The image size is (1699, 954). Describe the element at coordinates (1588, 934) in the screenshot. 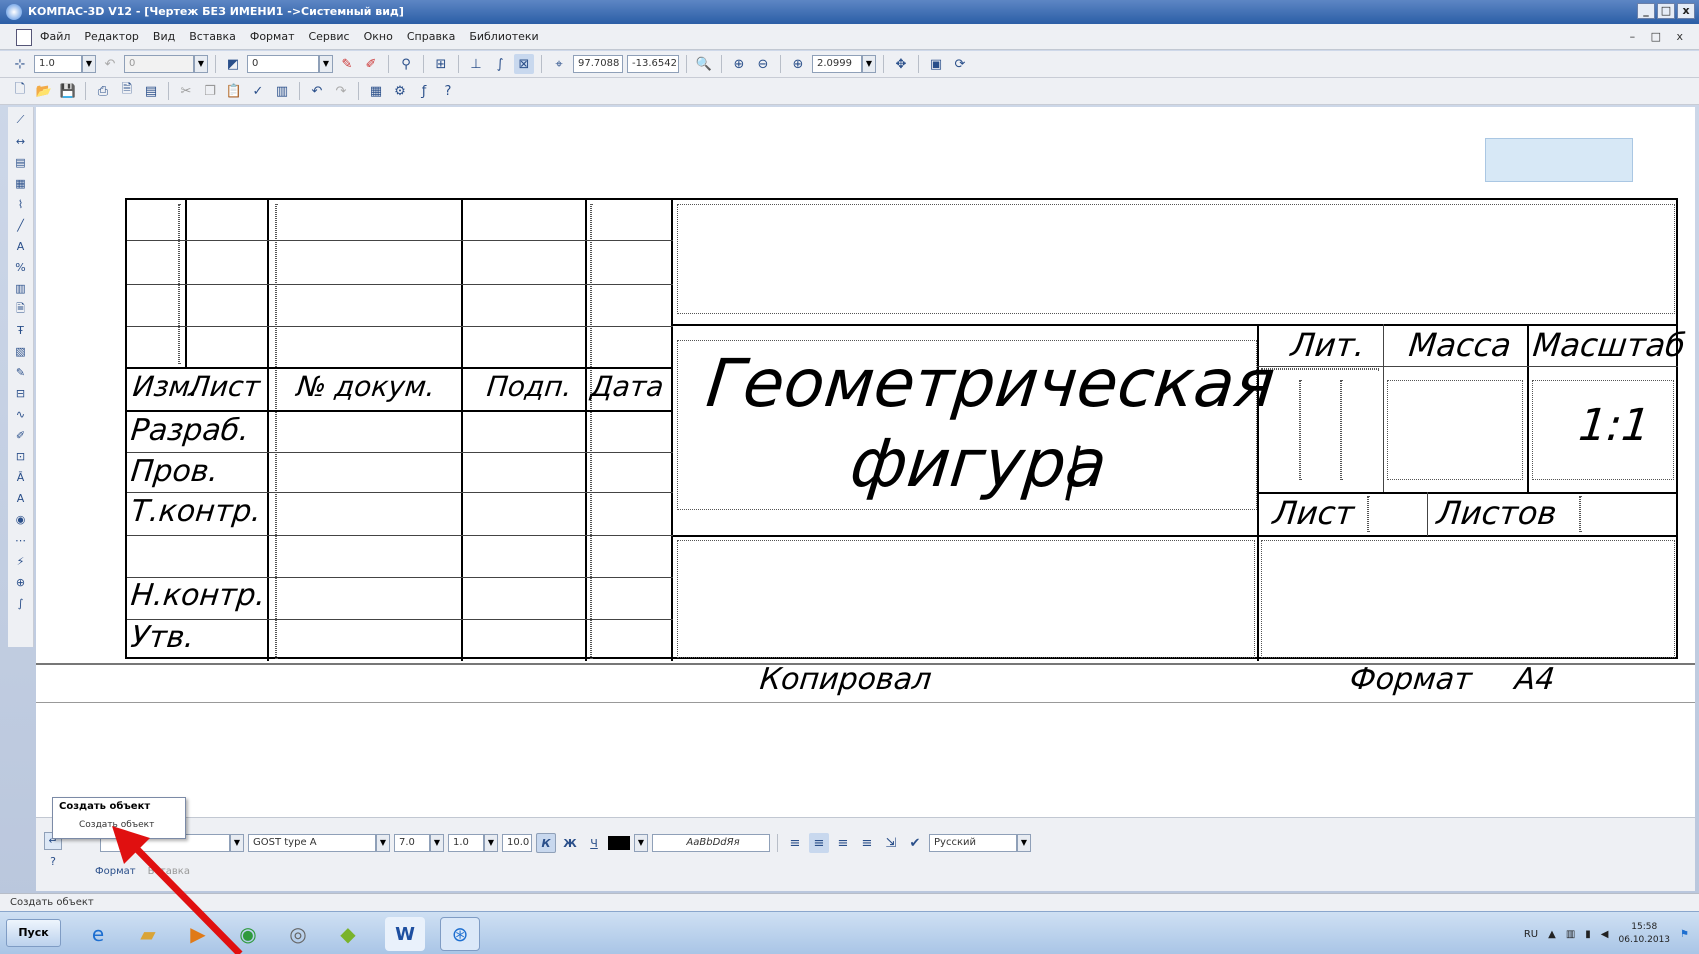

I see `signal-icon: ▮` at that location.